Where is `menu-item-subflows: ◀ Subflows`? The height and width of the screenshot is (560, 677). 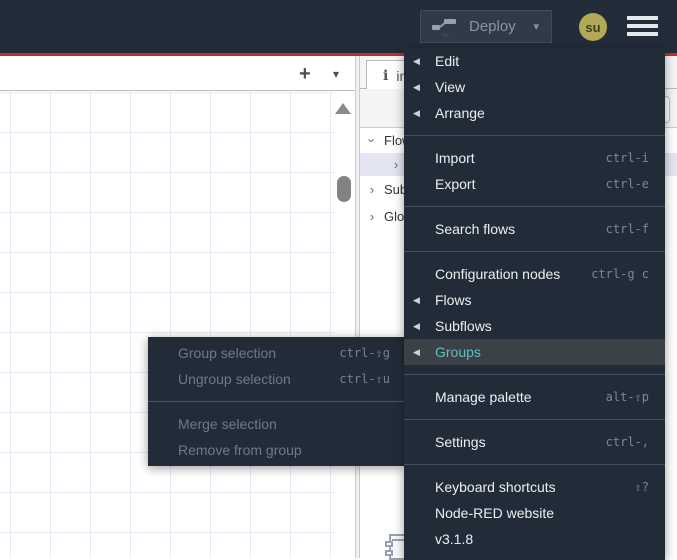 menu-item-subflows: ◀ Subflows is located at coordinates (534, 326).